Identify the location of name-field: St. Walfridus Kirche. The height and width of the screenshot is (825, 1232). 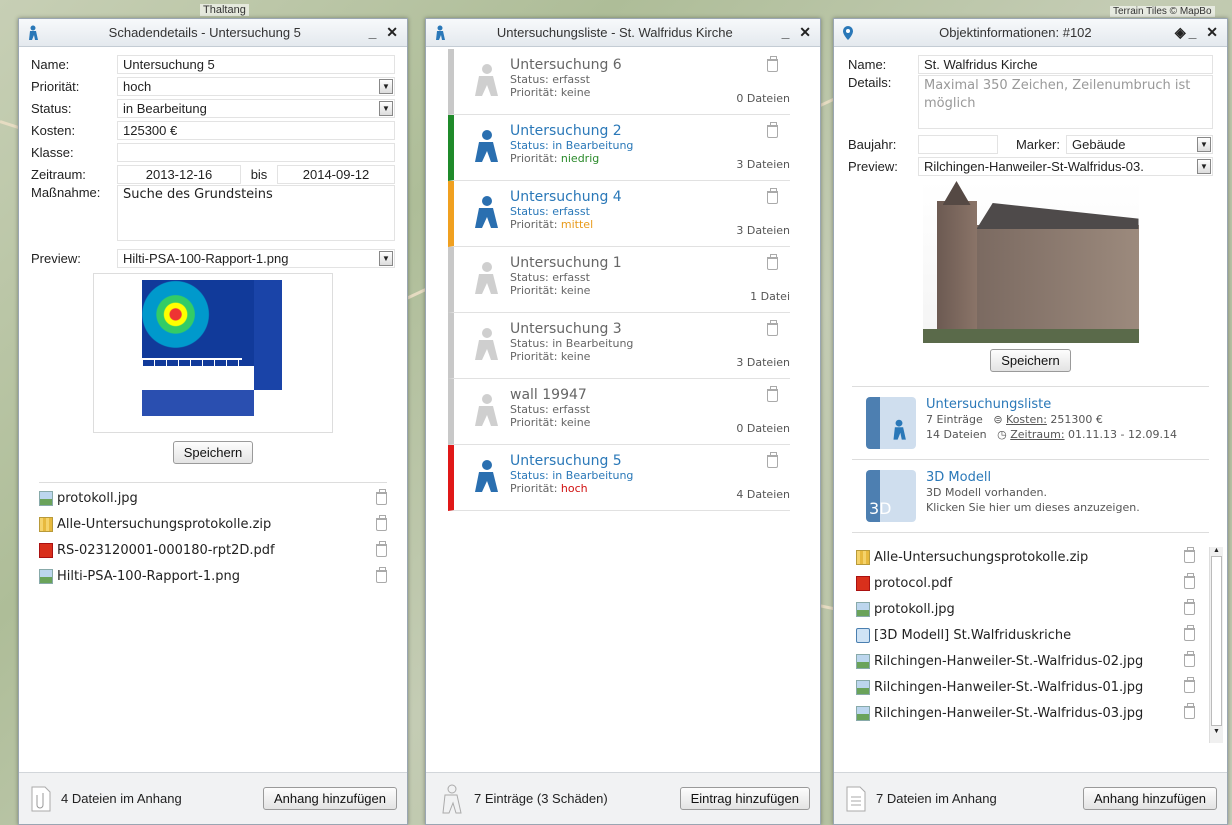
(1065, 64).